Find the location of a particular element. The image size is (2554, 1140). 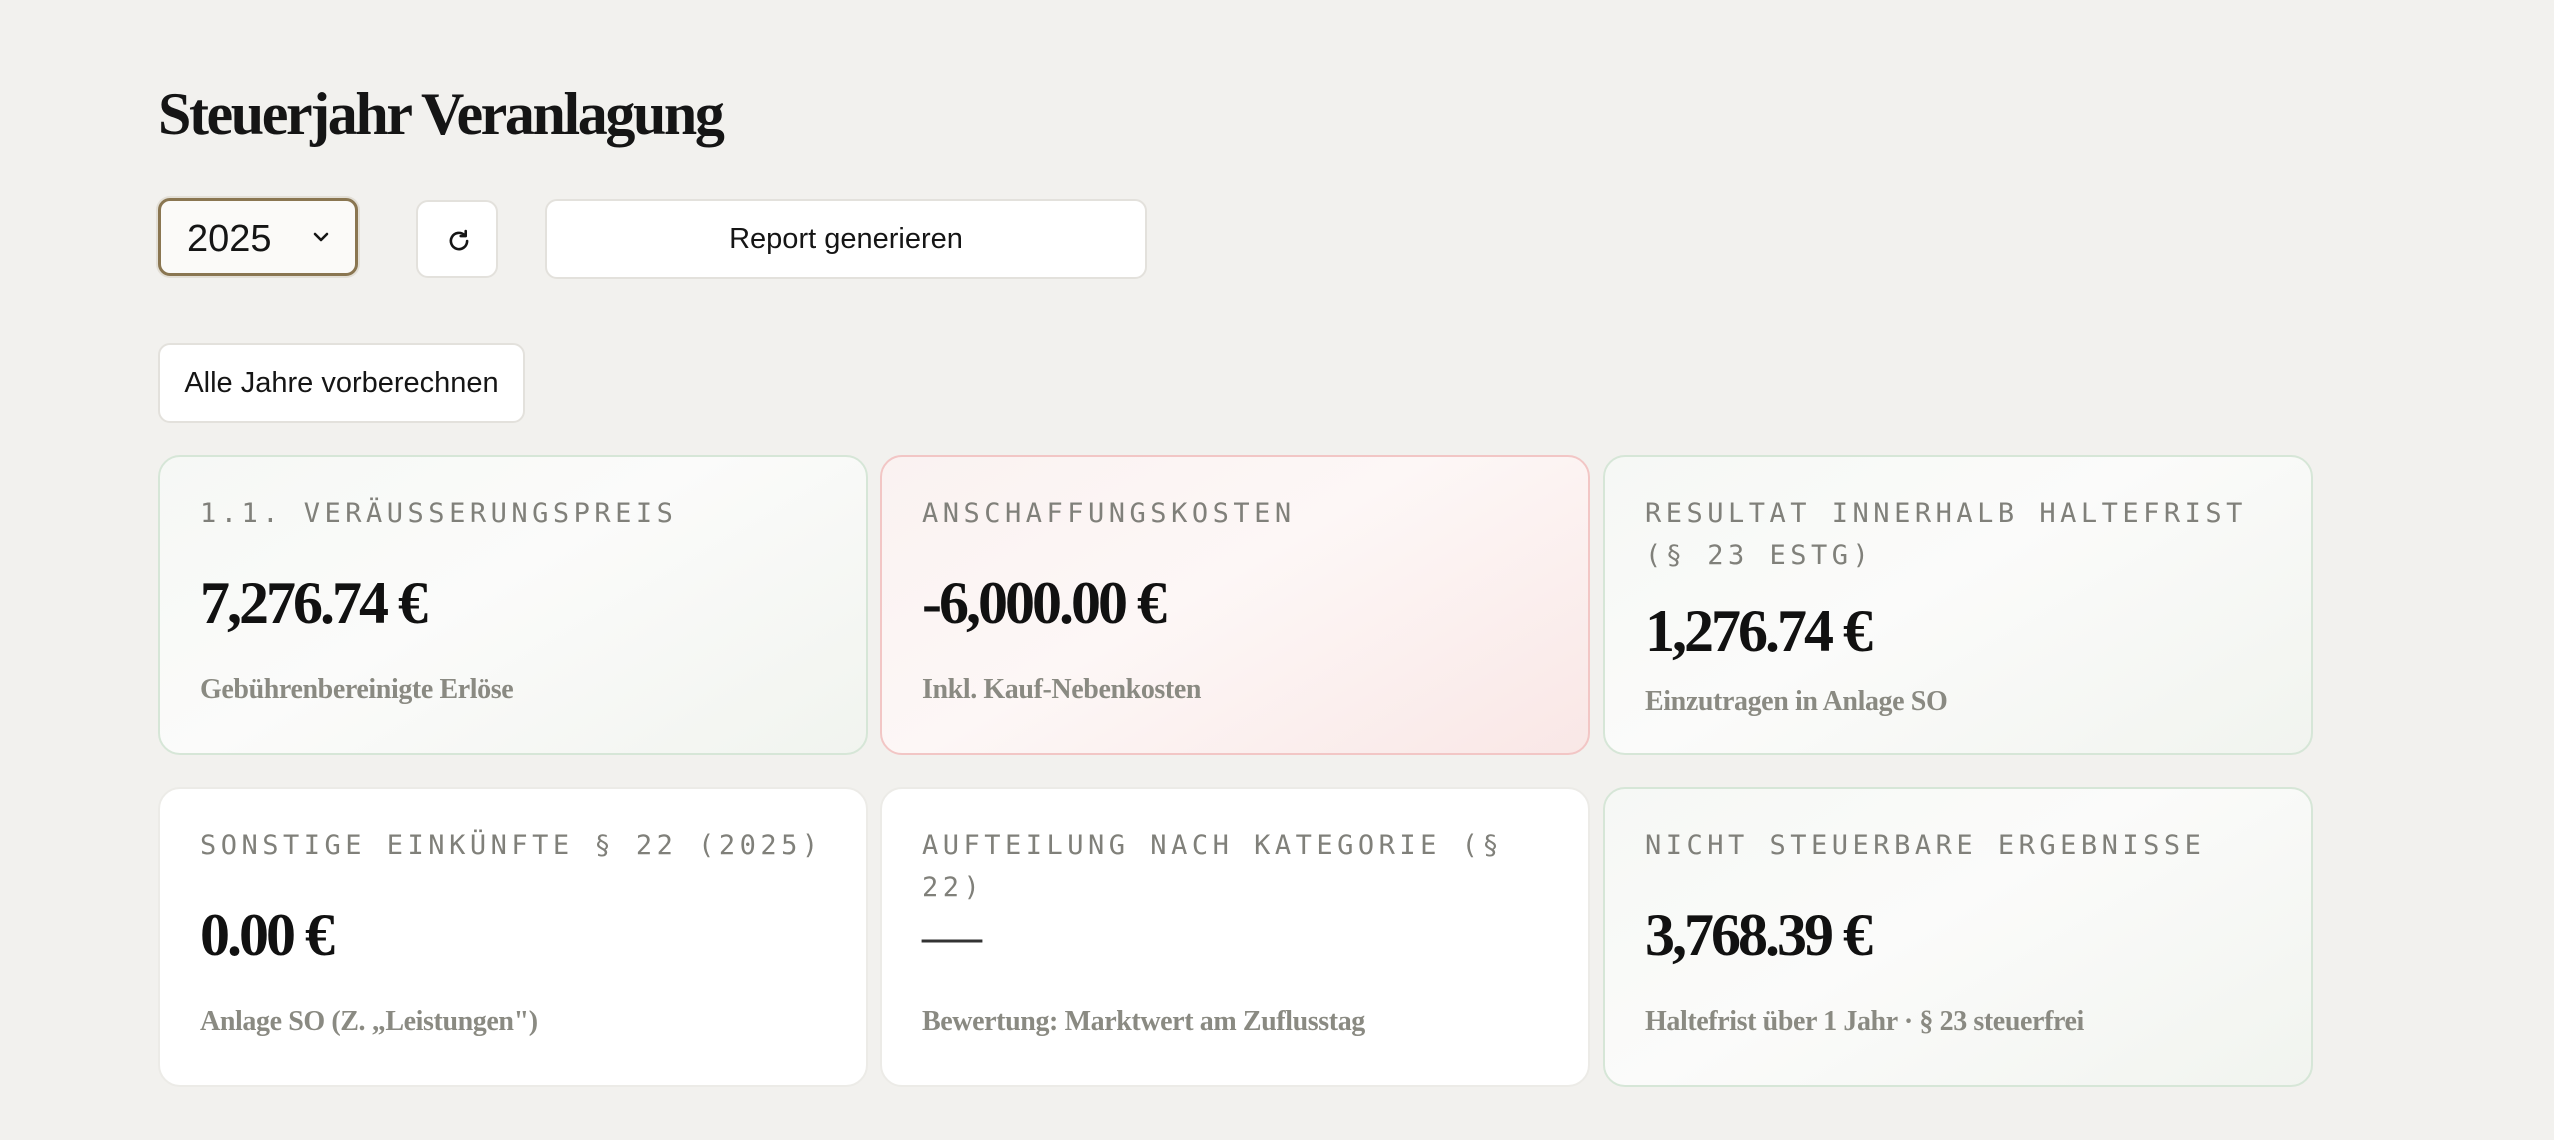

card-value: — is located at coordinates (952, 935).